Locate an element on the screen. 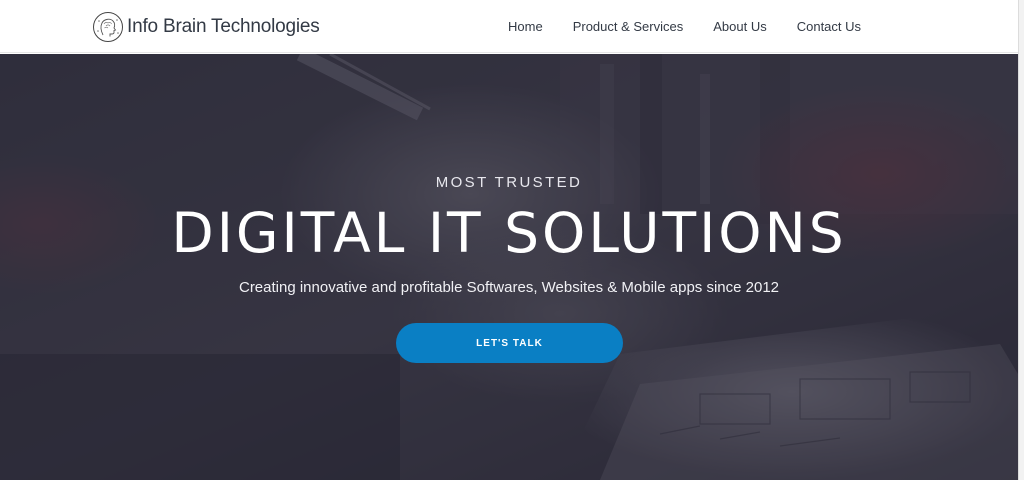 This screenshot has width=1024, height=480. nav-contact-us: Contact Us is located at coordinates (829, 26).